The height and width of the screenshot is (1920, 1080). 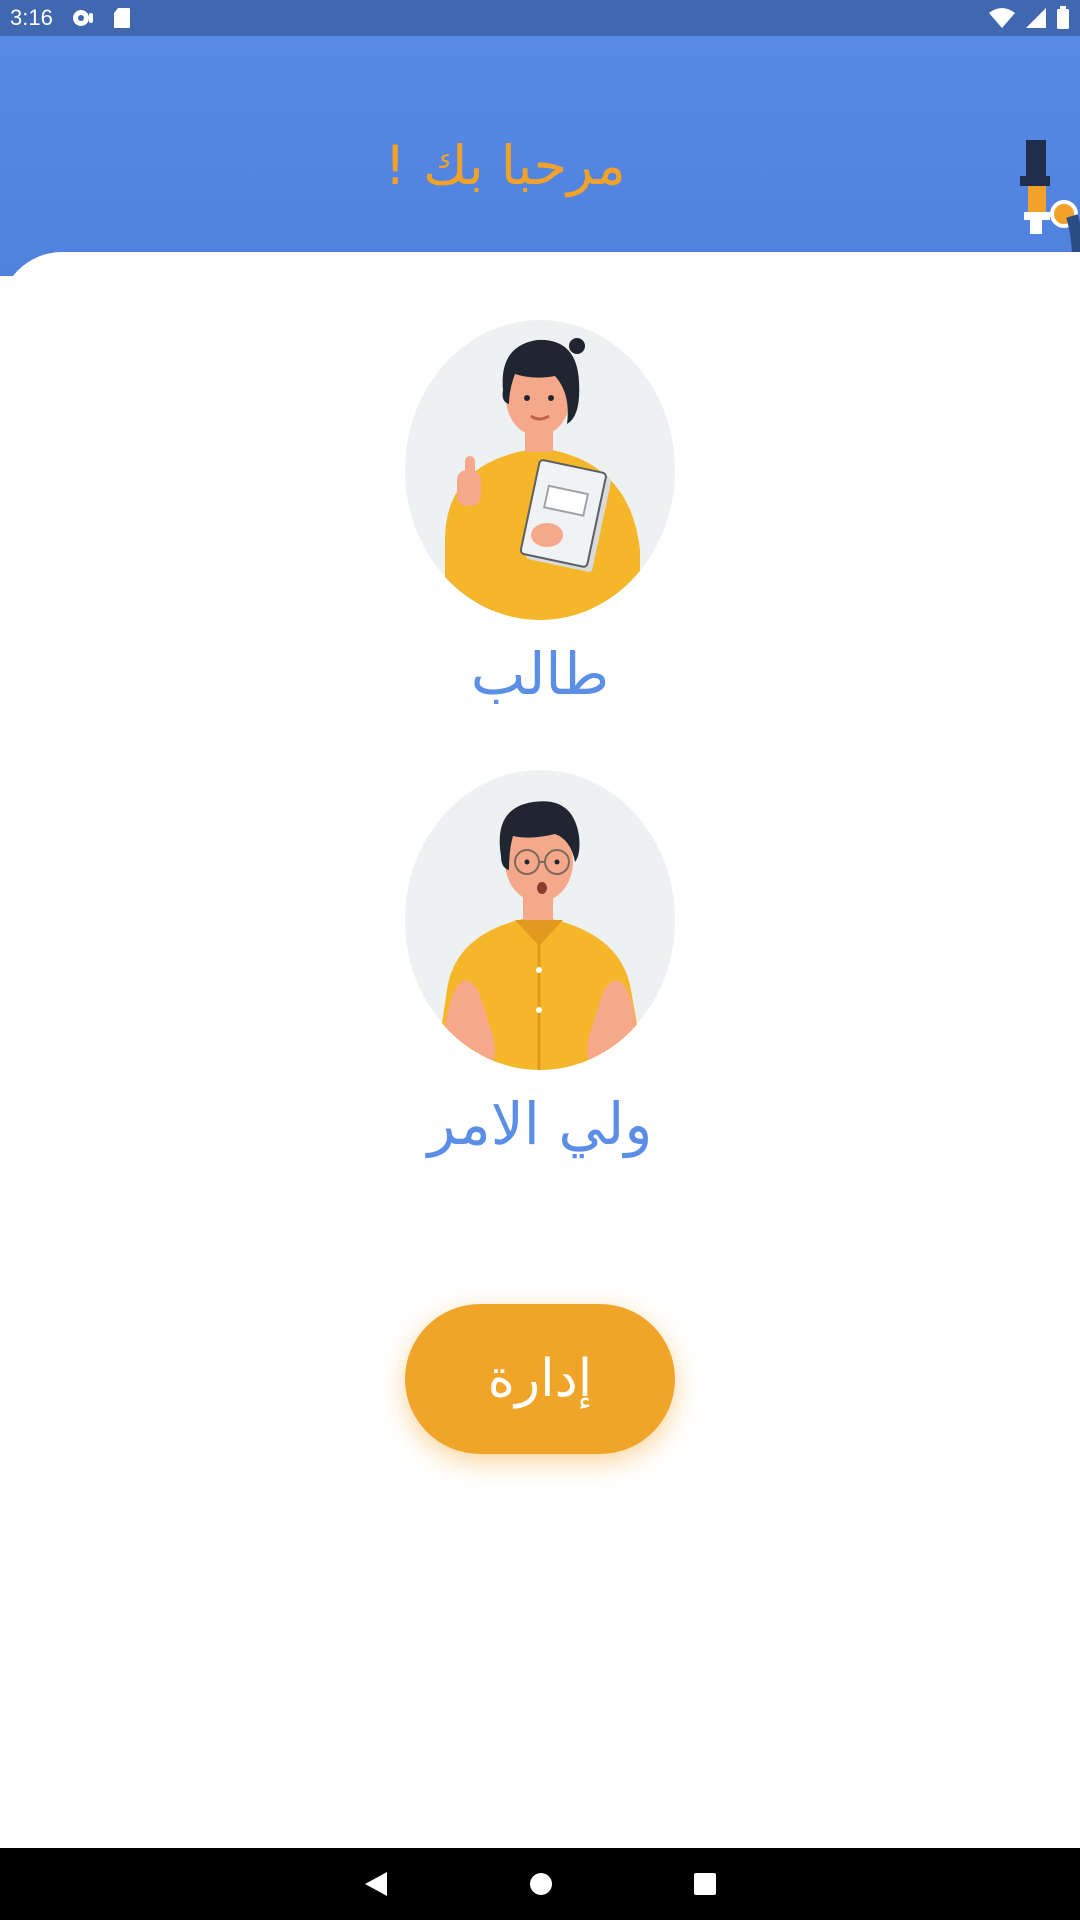 What do you see at coordinates (540, 920) in the screenshot?
I see `parent-avatar` at bounding box center [540, 920].